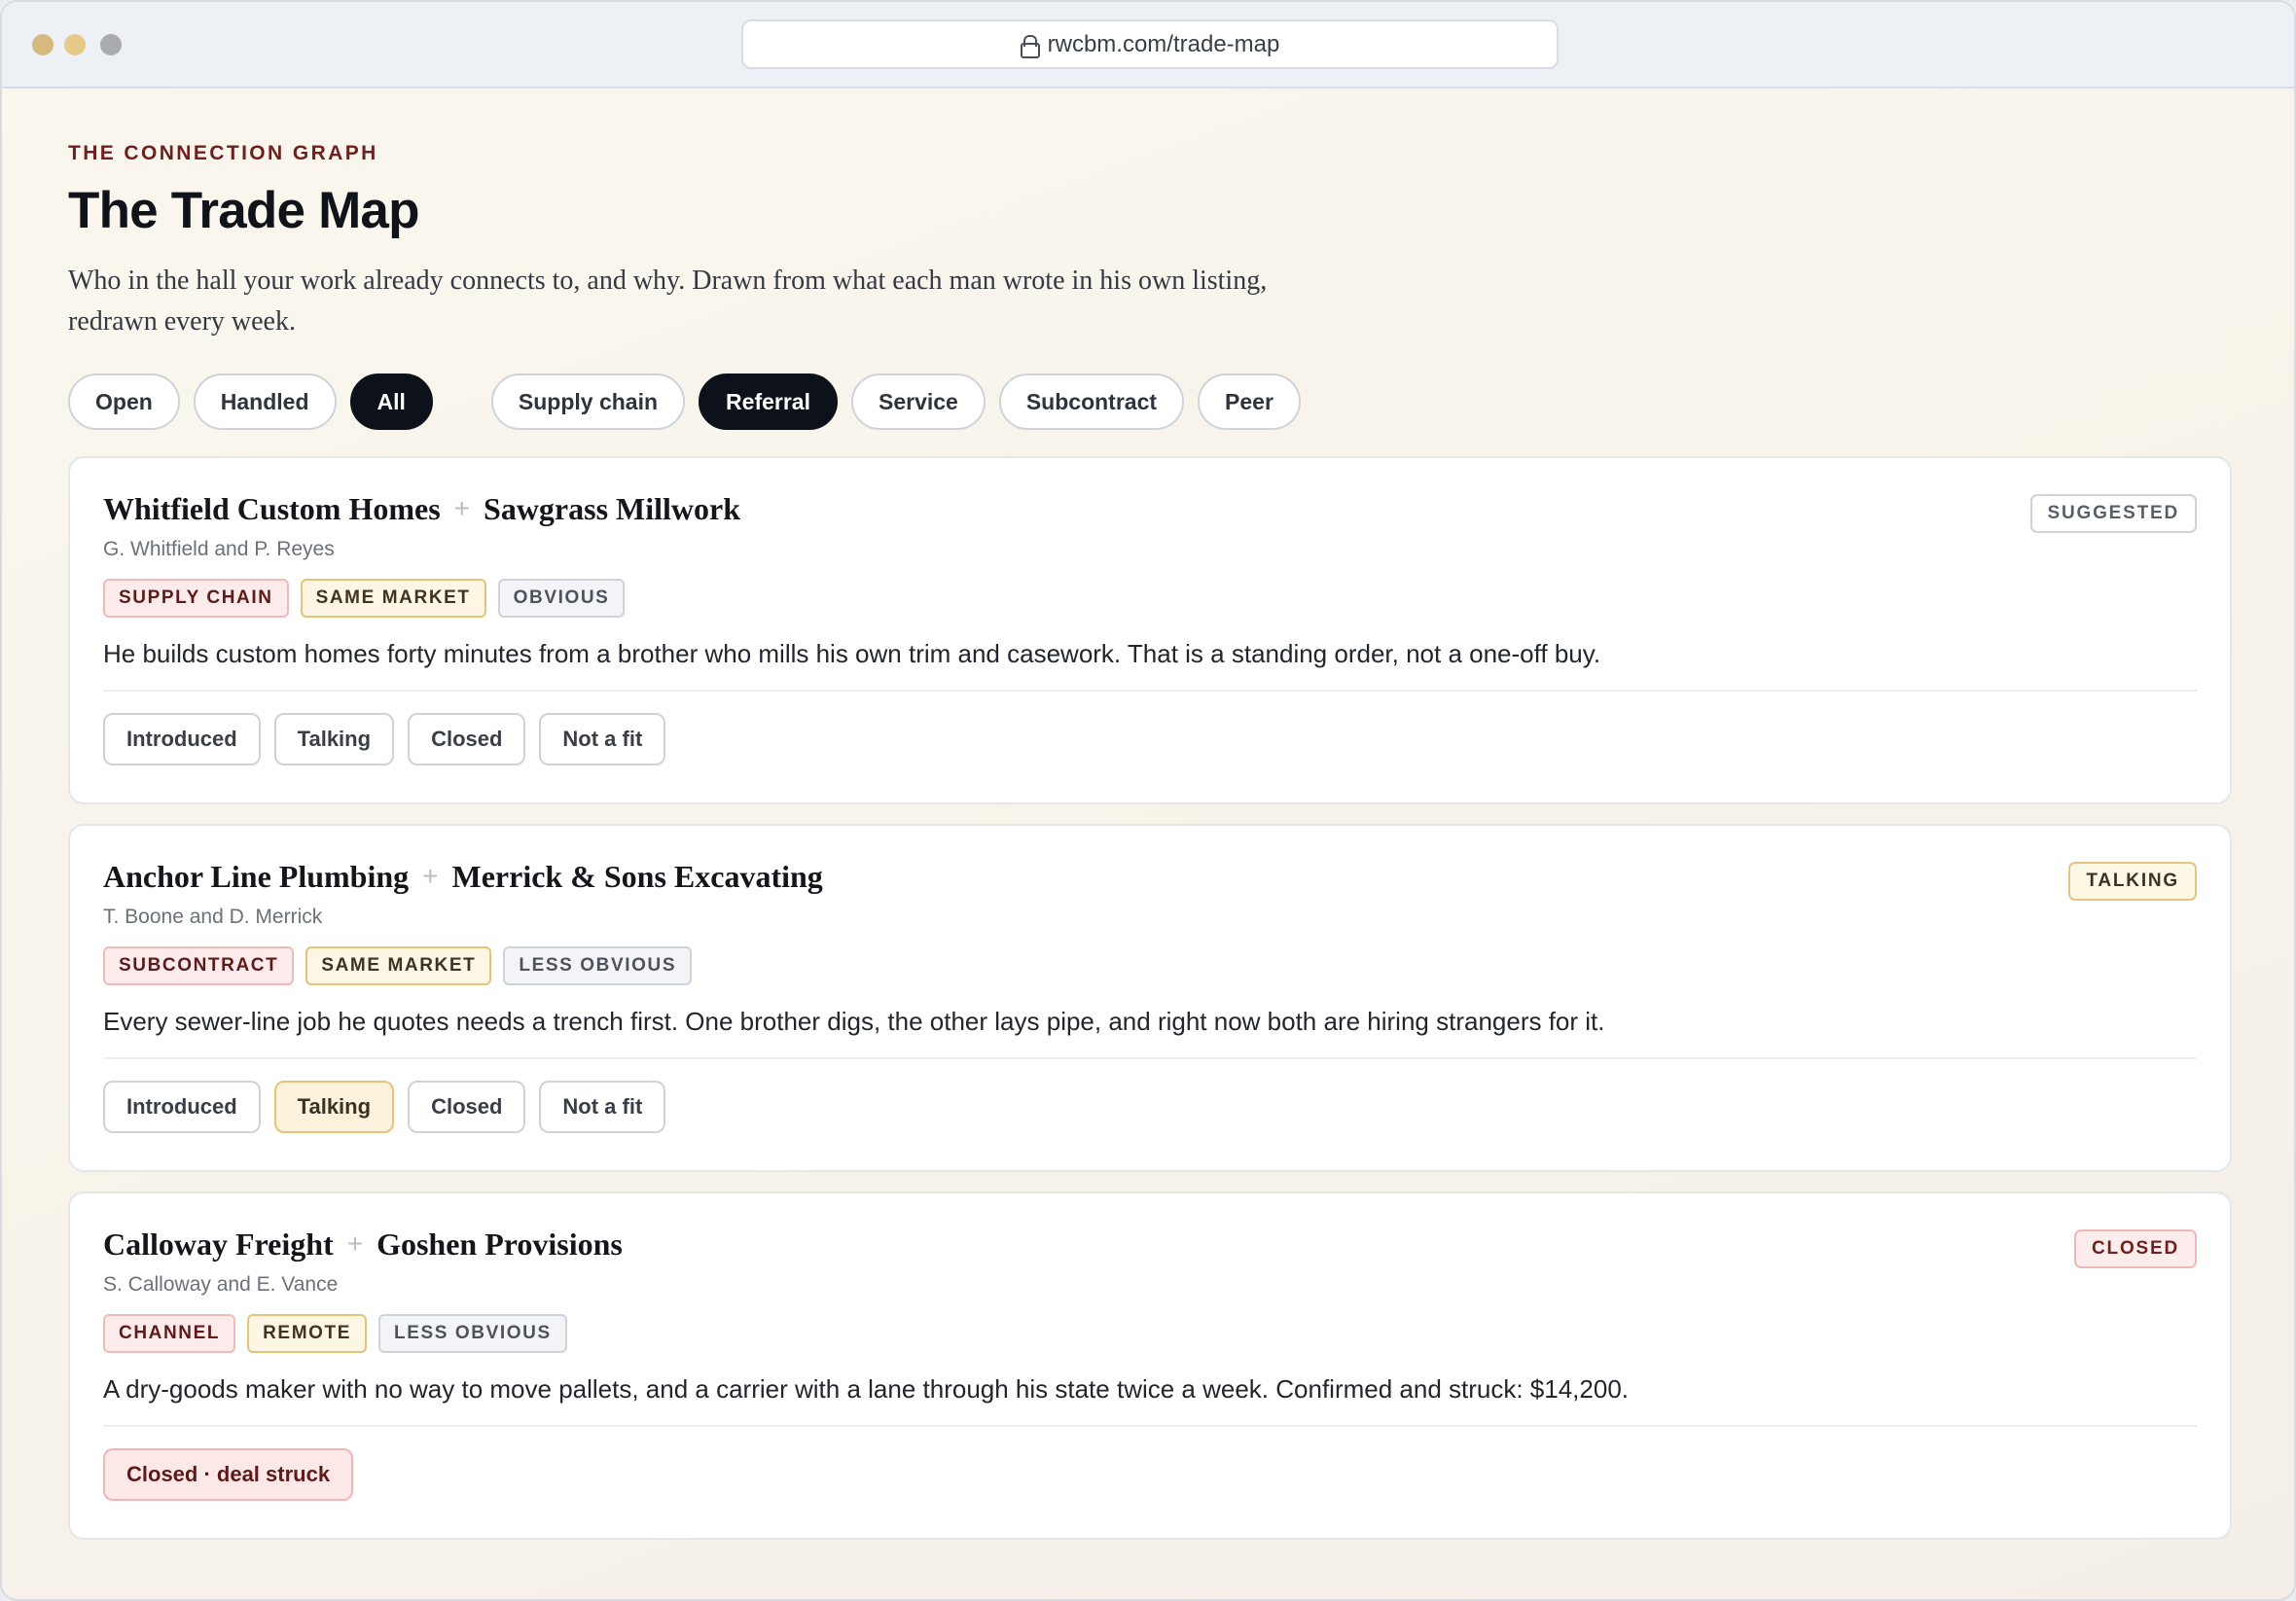 This screenshot has width=2296, height=1601. I want to click on people-names: S. Calloway and E. Vance, so click(221, 1284).